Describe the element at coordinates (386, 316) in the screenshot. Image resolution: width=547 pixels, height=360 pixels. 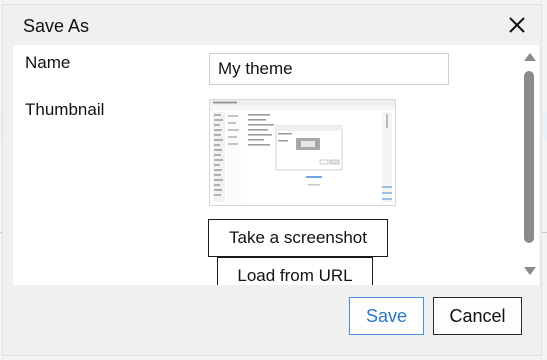
I see `save-button: Save` at that location.